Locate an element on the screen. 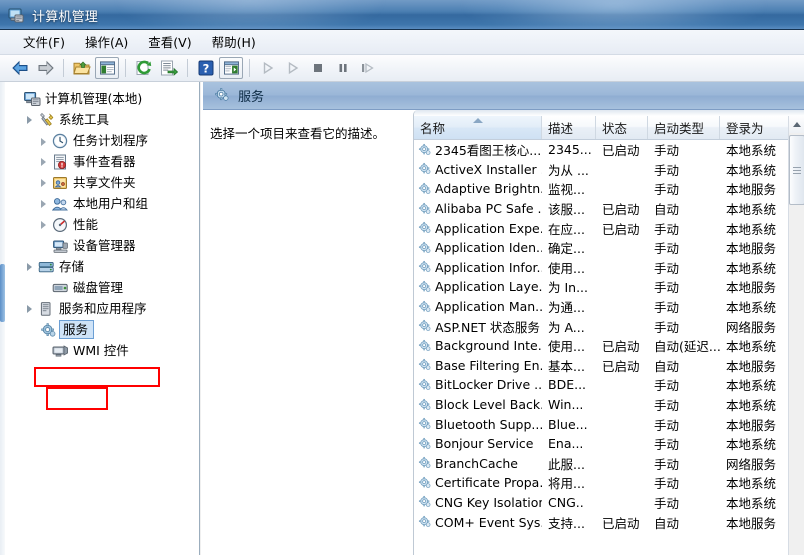 The height and width of the screenshot is (555, 804). service-row: Application Iden... 确定... 手动 本地服务 is located at coordinates (601, 248).